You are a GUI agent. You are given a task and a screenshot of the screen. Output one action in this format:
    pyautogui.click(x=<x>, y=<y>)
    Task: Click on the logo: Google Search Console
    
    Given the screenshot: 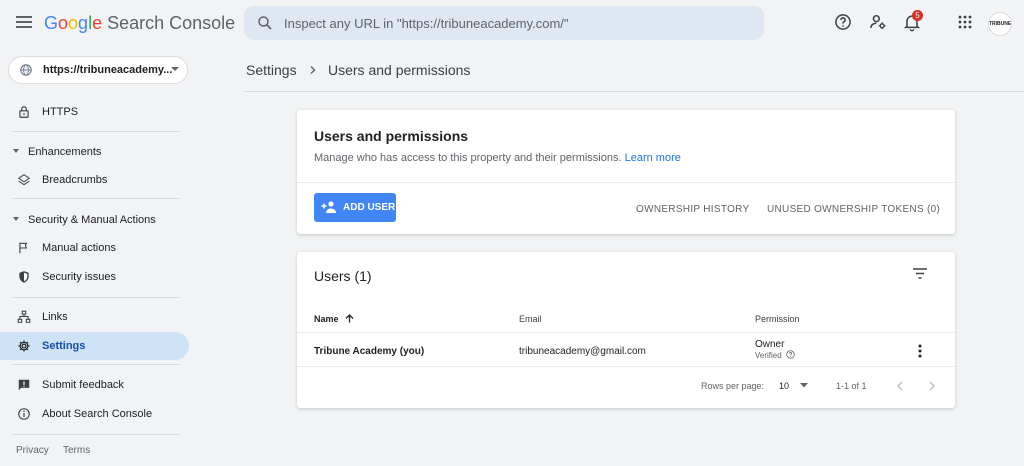 What is the action you would take?
    pyautogui.click(x=139, y=23)
    